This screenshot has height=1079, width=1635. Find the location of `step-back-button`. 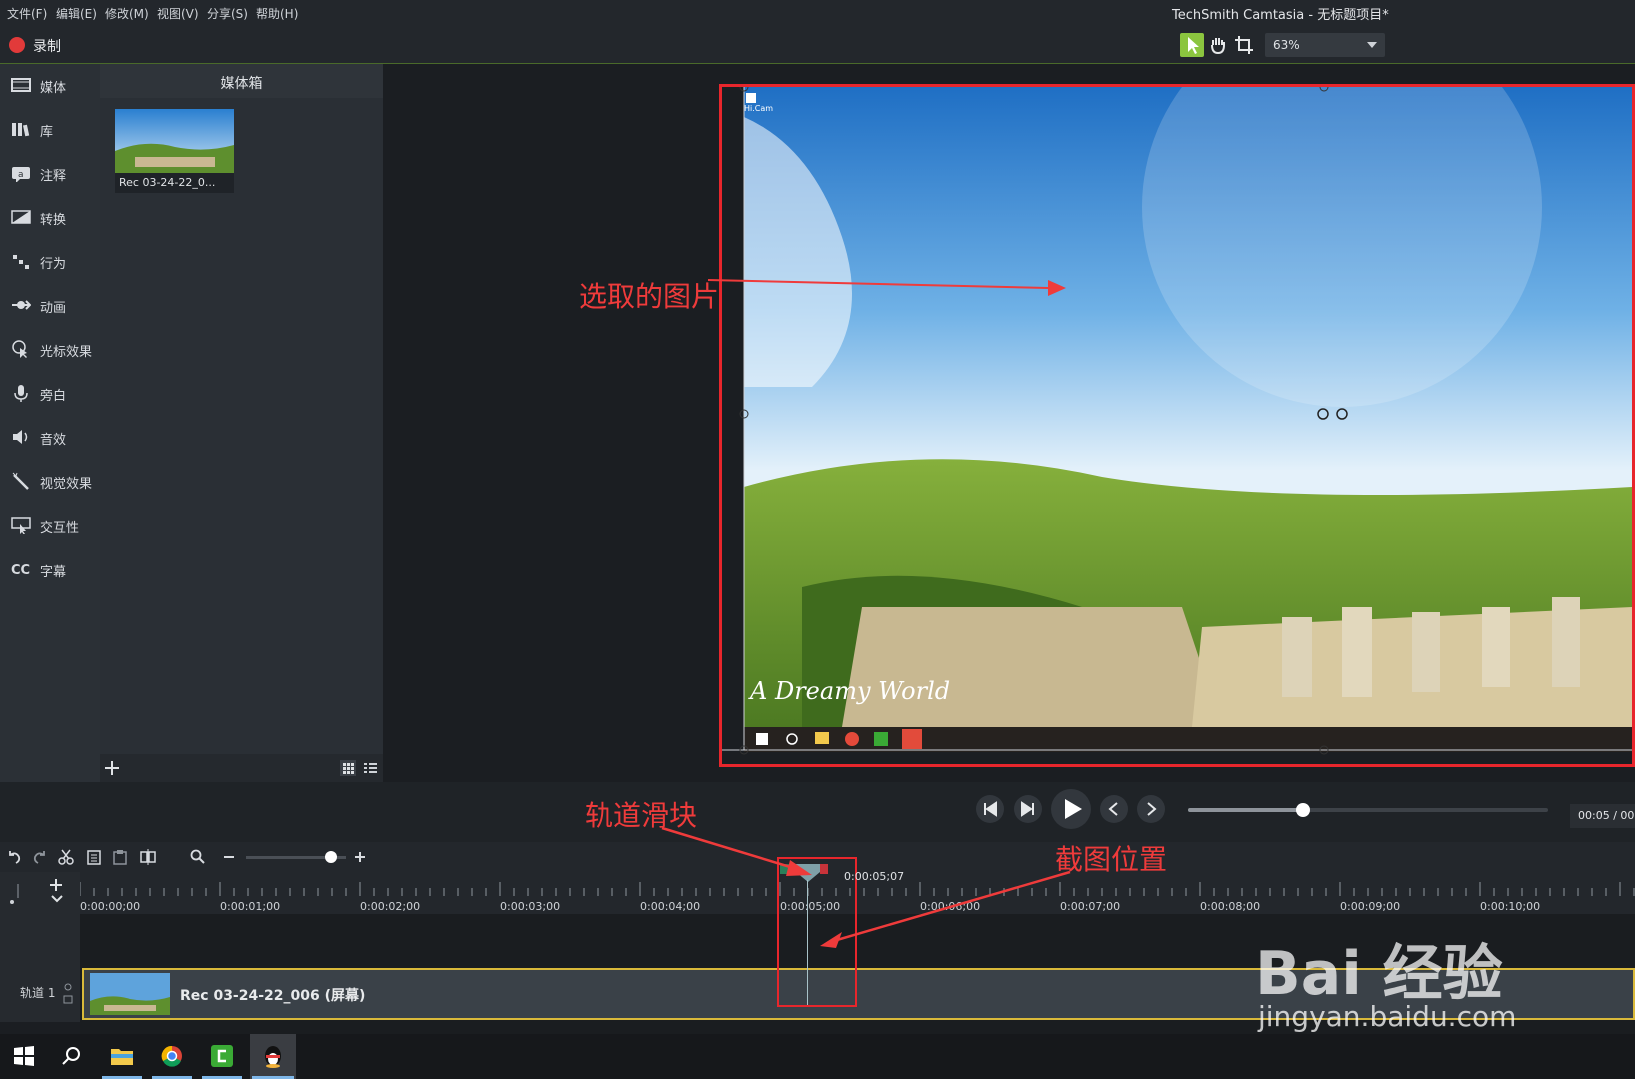

step-back-button is located at coordinates (990, 809).